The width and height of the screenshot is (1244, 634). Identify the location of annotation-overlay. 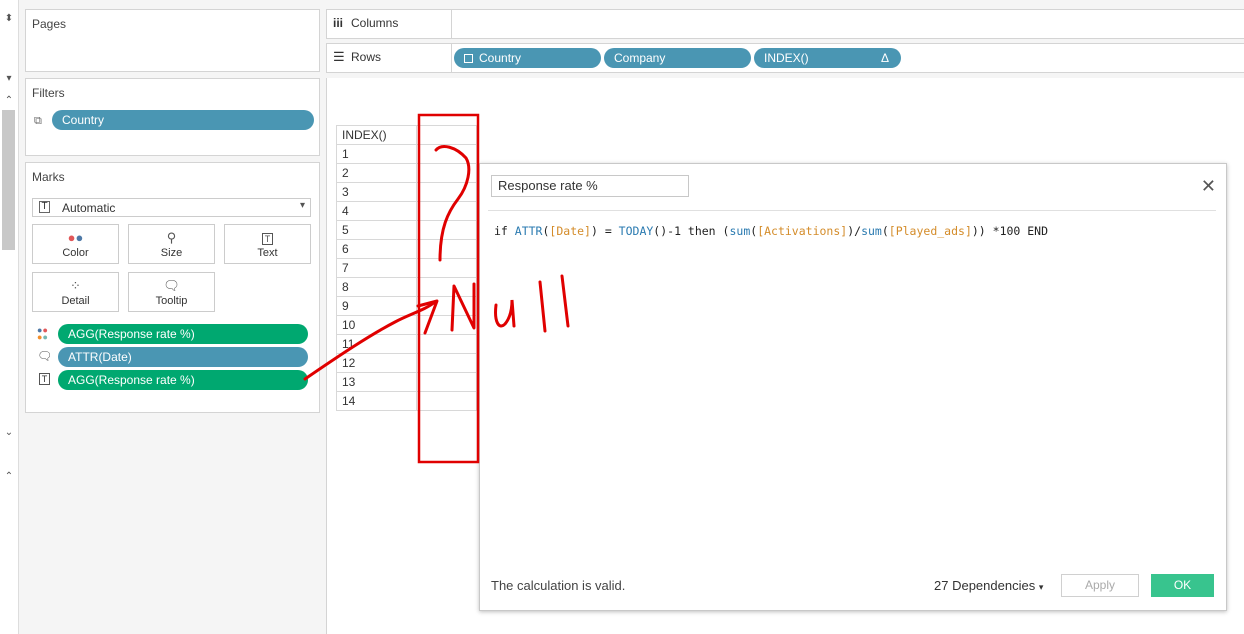
(436, 288).